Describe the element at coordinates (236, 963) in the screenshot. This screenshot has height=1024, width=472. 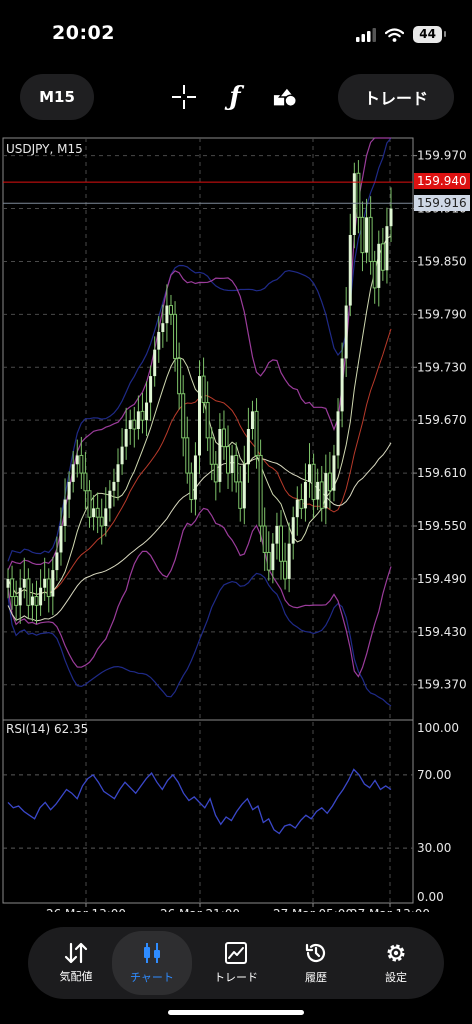
I see `tab-trade: トレード` at that location.